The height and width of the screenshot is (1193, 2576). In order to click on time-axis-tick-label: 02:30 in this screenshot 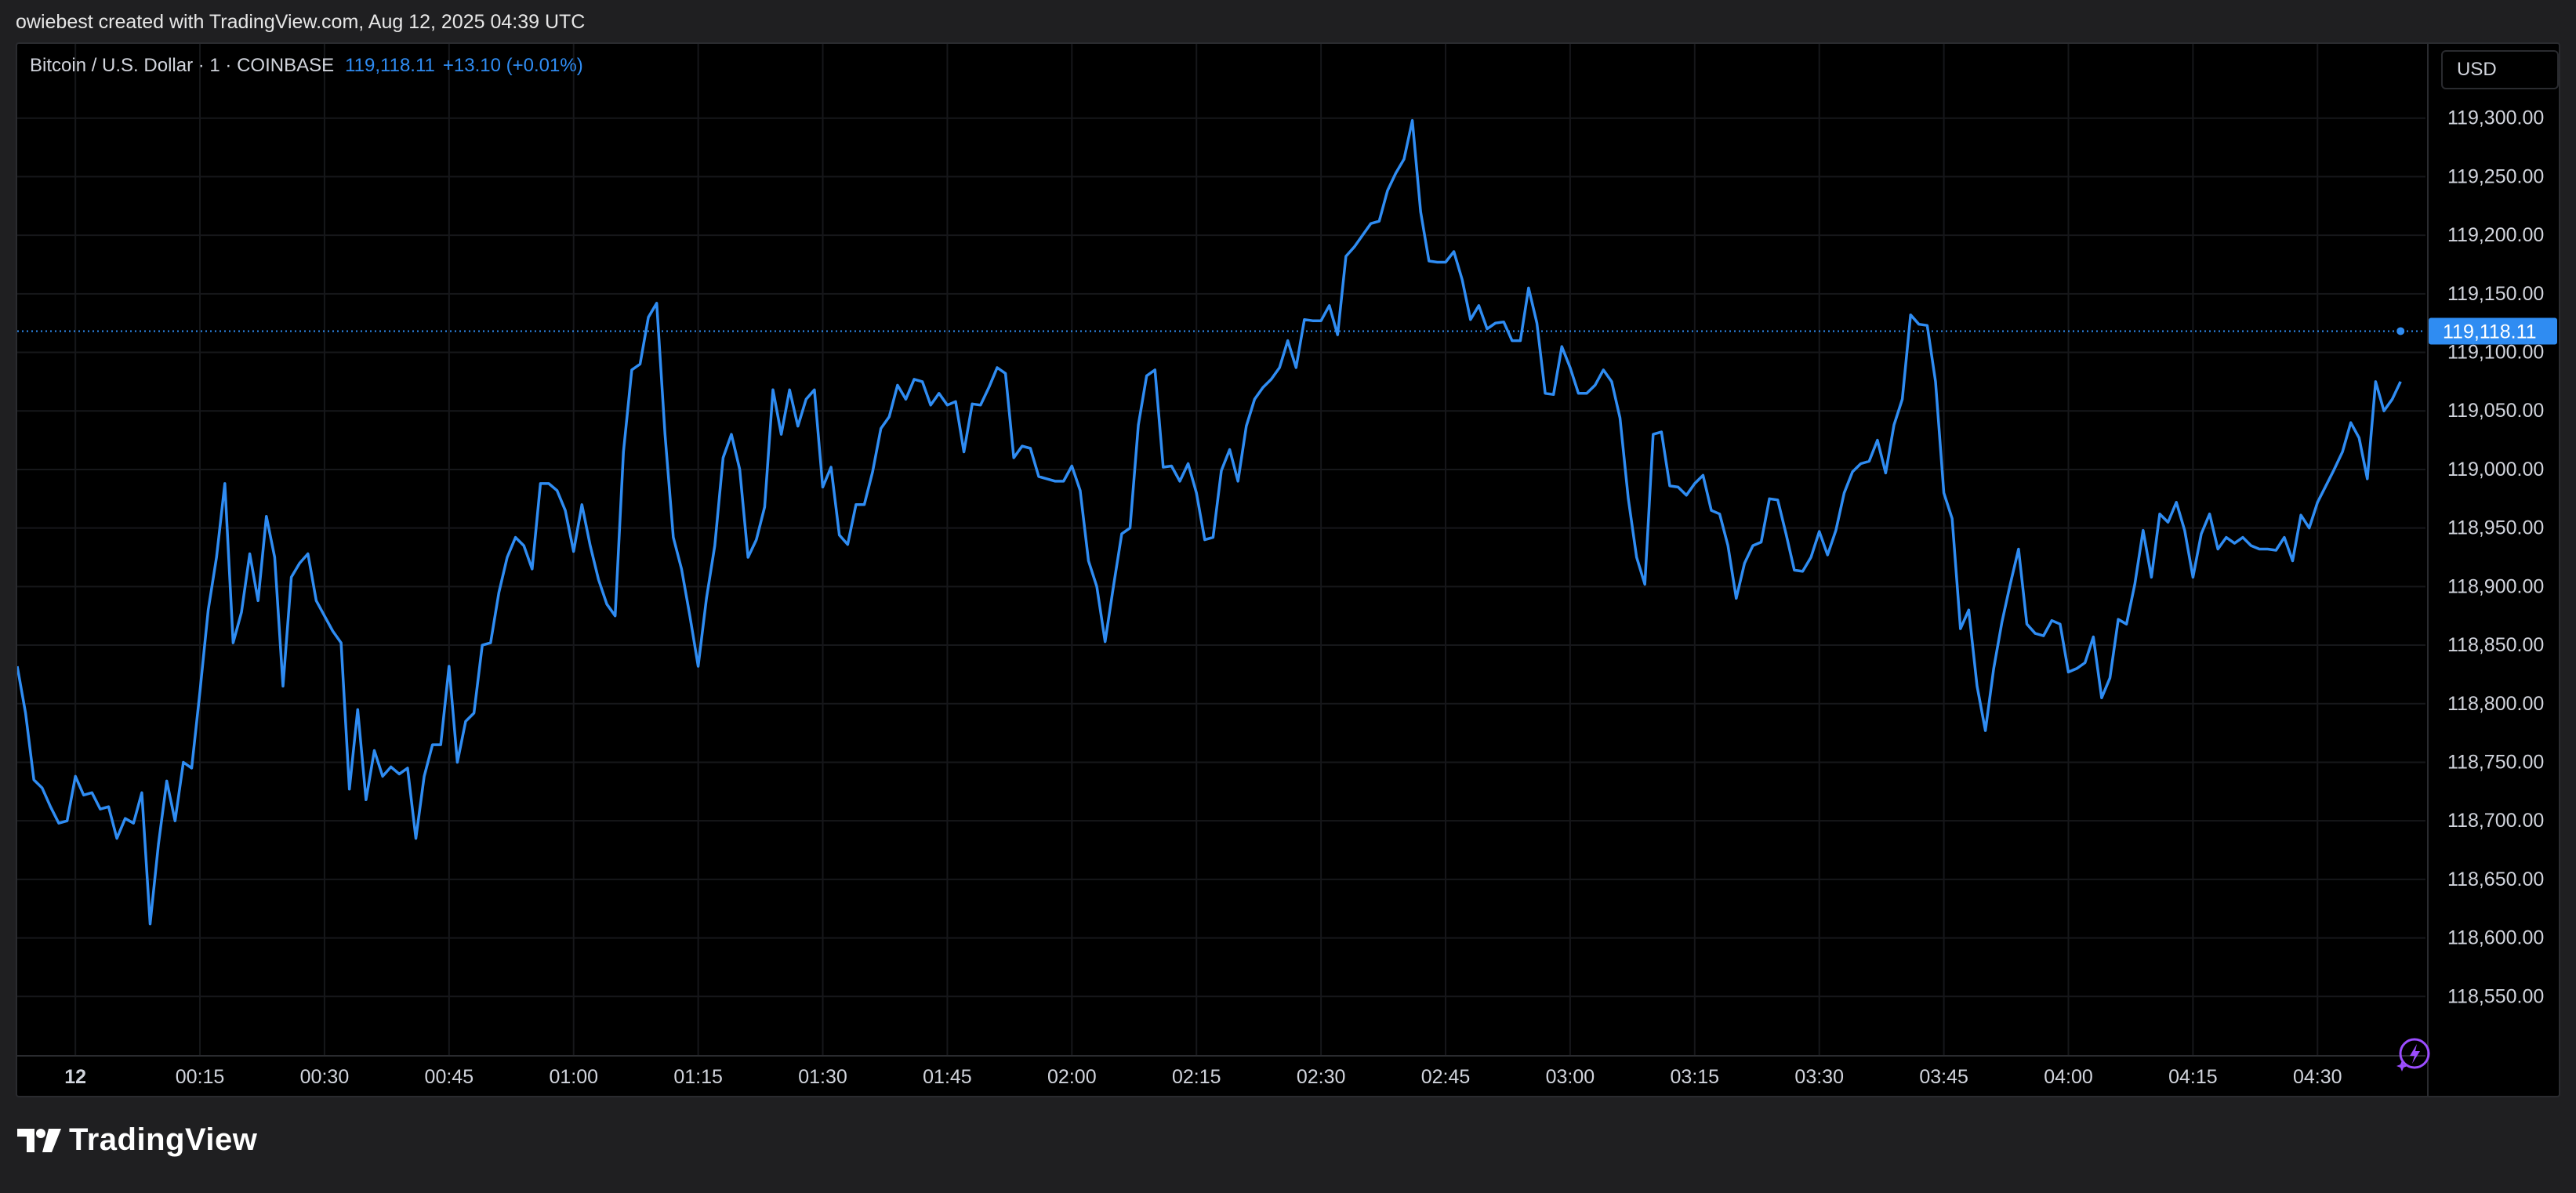, I will do `click(1322, 1077)`.